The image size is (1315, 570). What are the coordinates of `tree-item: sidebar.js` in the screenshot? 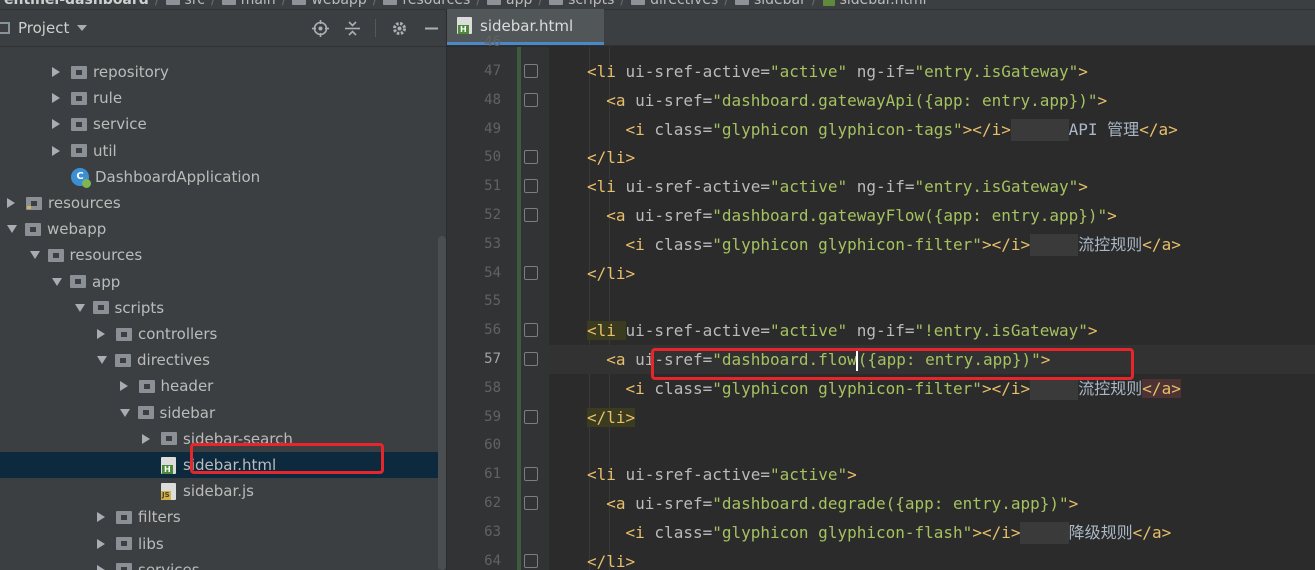 It's located at (219, 491).